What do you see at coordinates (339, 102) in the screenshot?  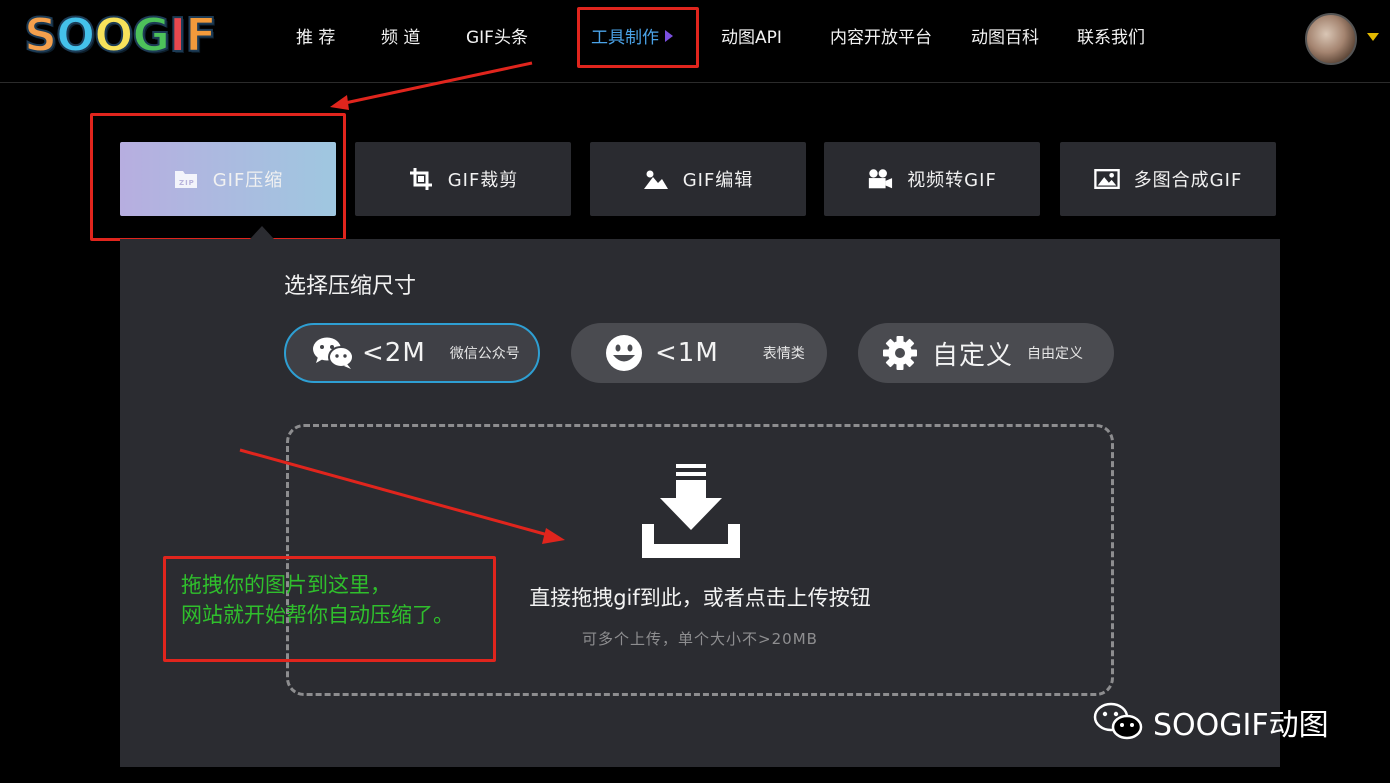 I see `arrow-head-top` at bounding box center [339, 102].